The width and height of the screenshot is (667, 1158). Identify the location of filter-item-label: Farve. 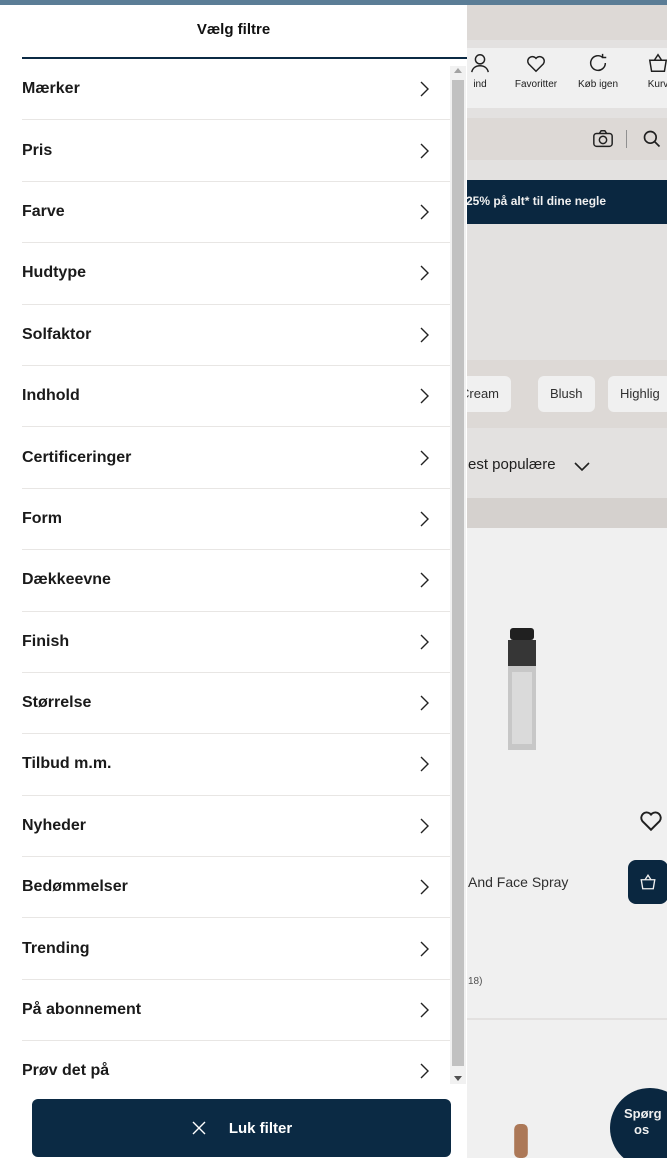
(43, 211).